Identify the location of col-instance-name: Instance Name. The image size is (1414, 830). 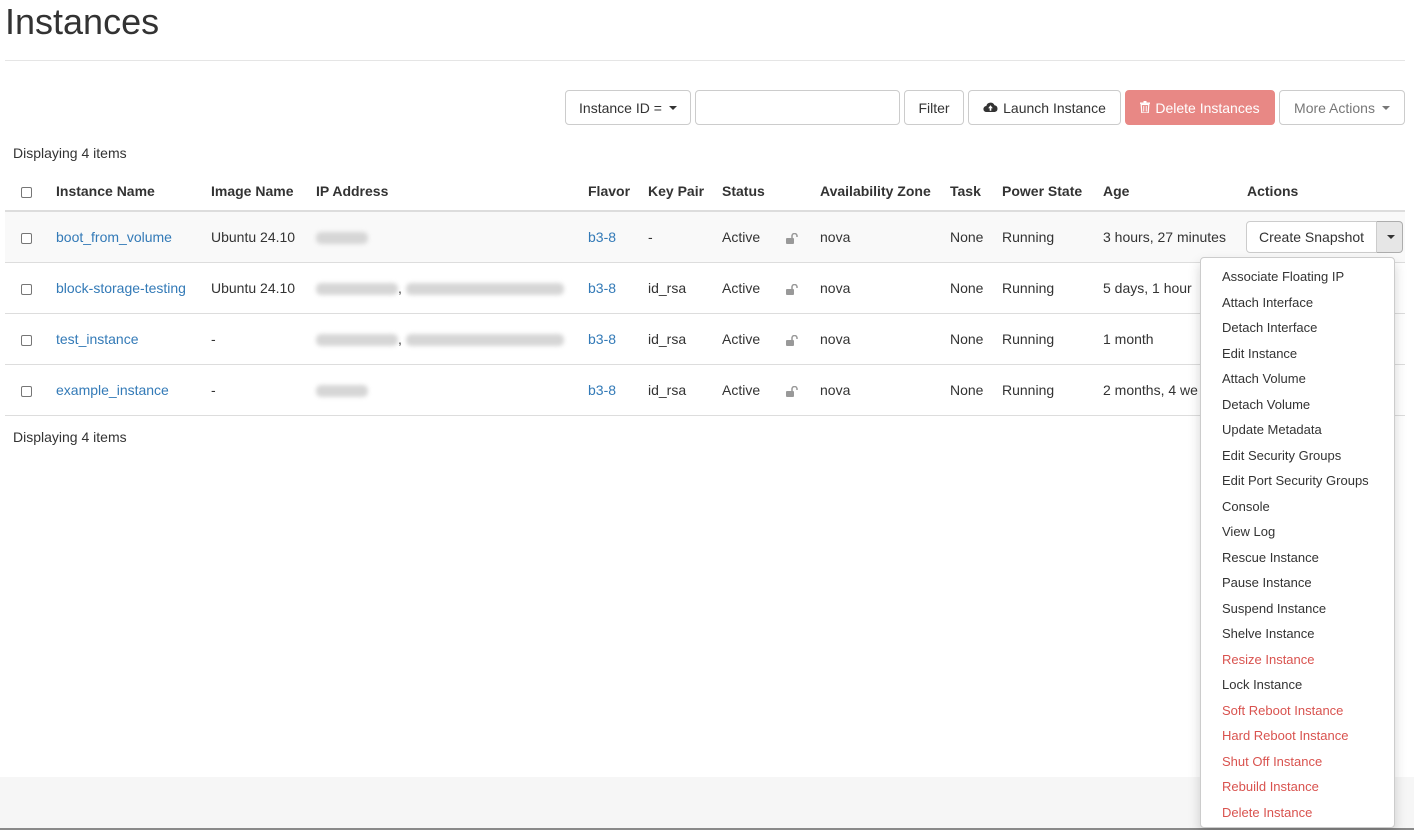
(133, 192).